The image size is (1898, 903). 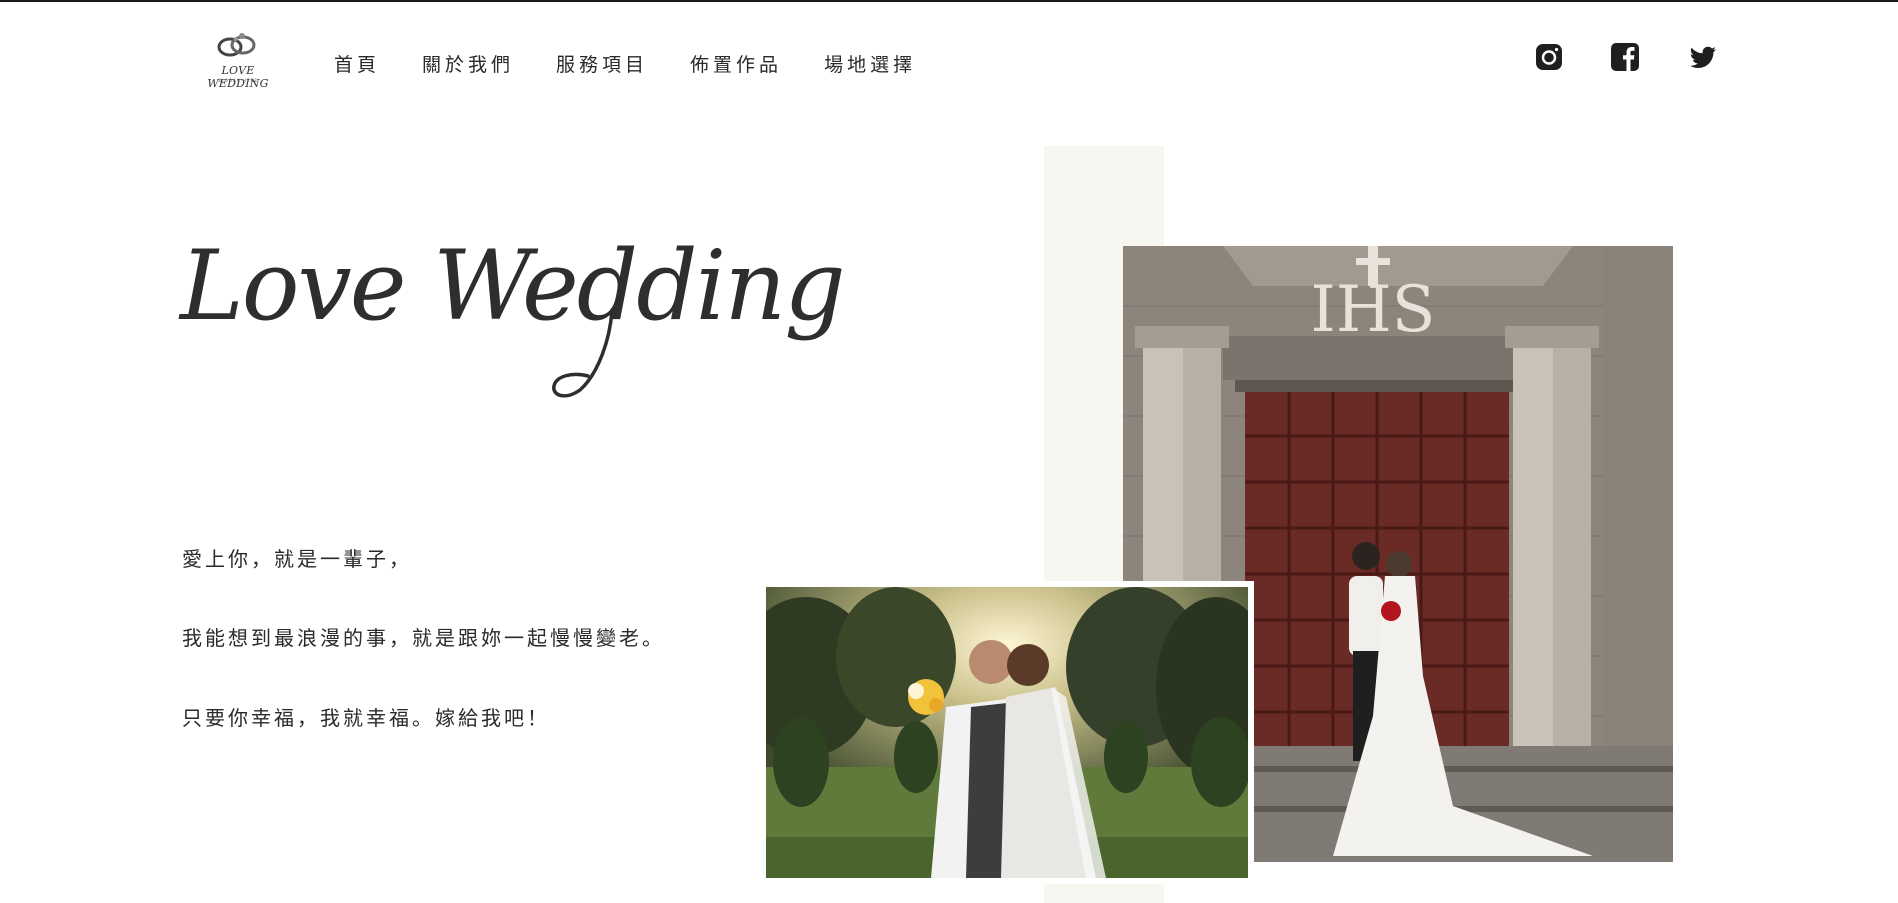 What do you see at coordinates (949, 1) in the screenshot?
I see `top-border` at bounding box center [949, 1].